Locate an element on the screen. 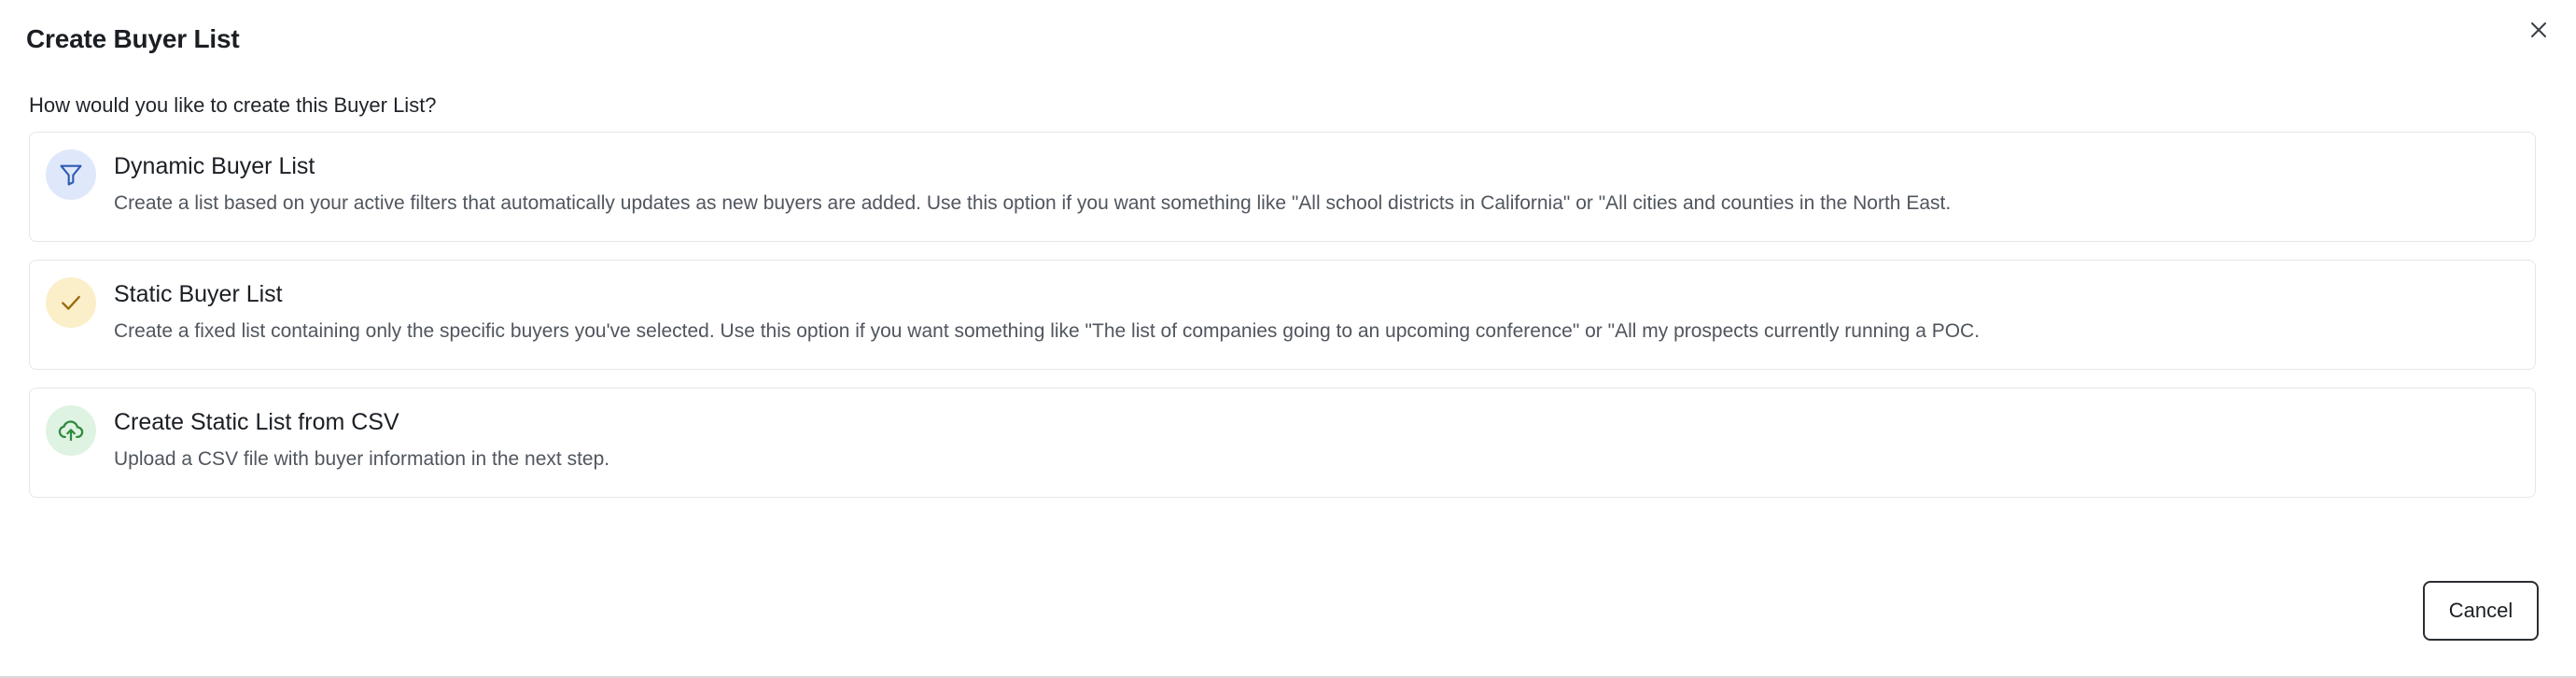  check-icon is located at coordinates (71, 303).